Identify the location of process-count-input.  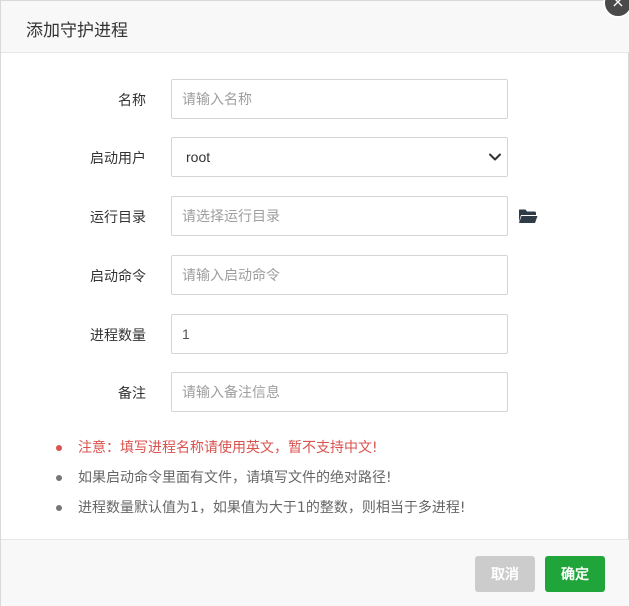
(339, 334).